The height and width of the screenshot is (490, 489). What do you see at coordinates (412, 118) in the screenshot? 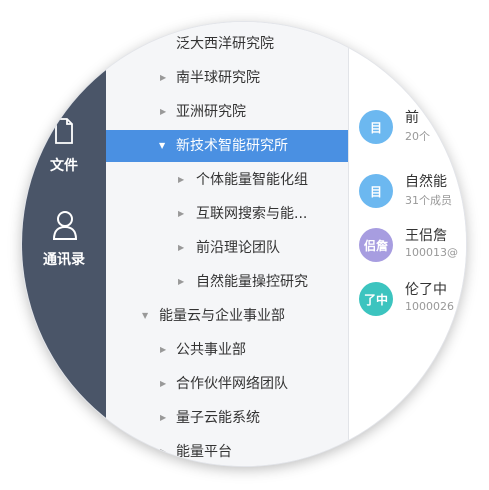
I see `contact-name: 前` at bounding box center [412, 118].